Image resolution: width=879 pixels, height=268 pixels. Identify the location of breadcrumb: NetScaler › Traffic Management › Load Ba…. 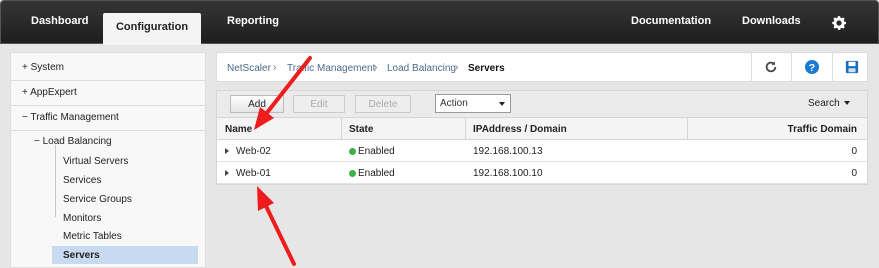
(542, 67).